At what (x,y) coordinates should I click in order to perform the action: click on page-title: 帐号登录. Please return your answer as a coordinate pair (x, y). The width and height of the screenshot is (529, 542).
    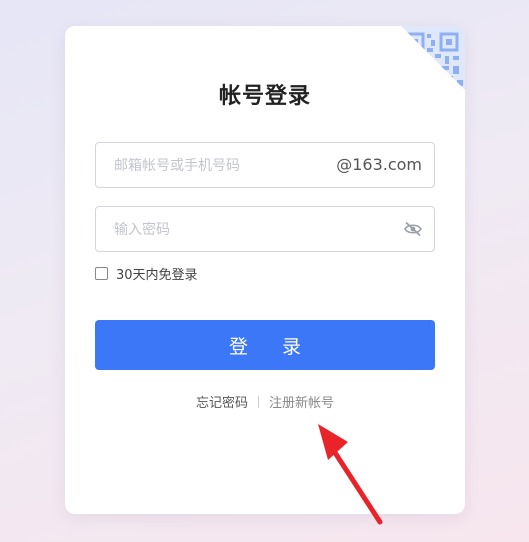
    Looking at the image, I should click on (264, 96).